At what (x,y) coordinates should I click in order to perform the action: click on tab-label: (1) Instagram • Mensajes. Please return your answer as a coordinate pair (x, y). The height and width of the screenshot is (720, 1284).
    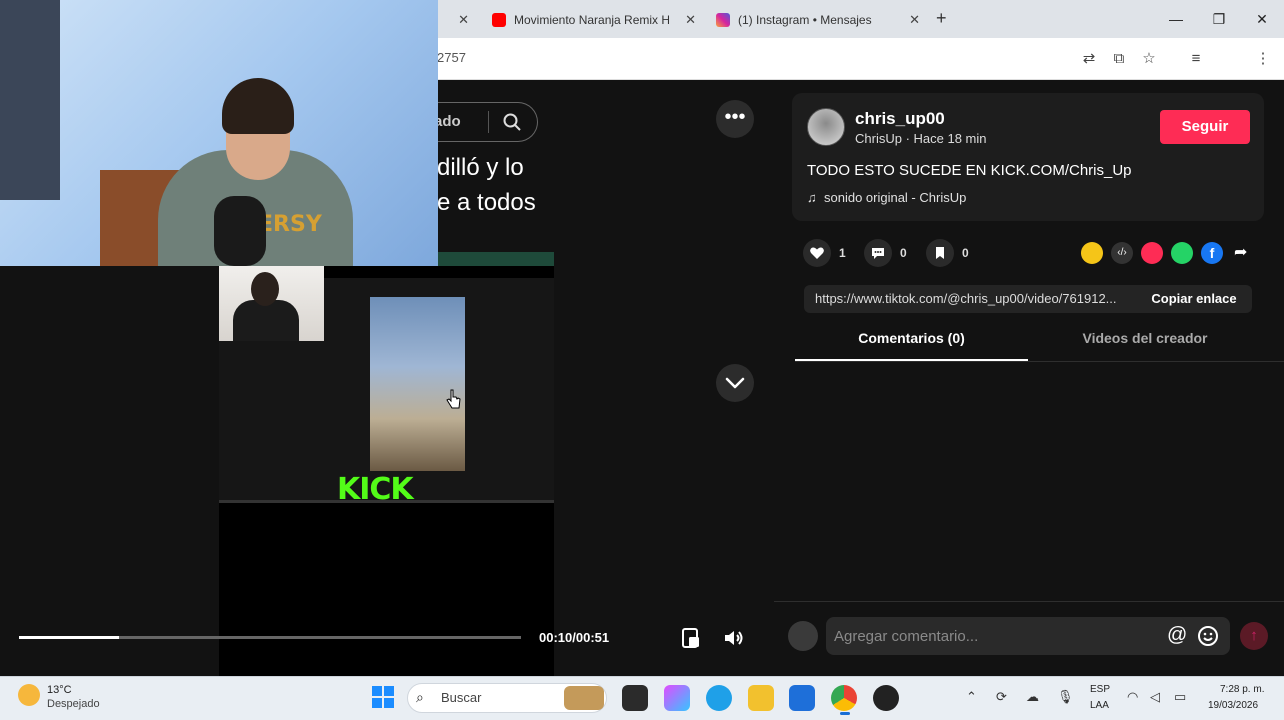
    Looking at the image, I should click on (805, 20).